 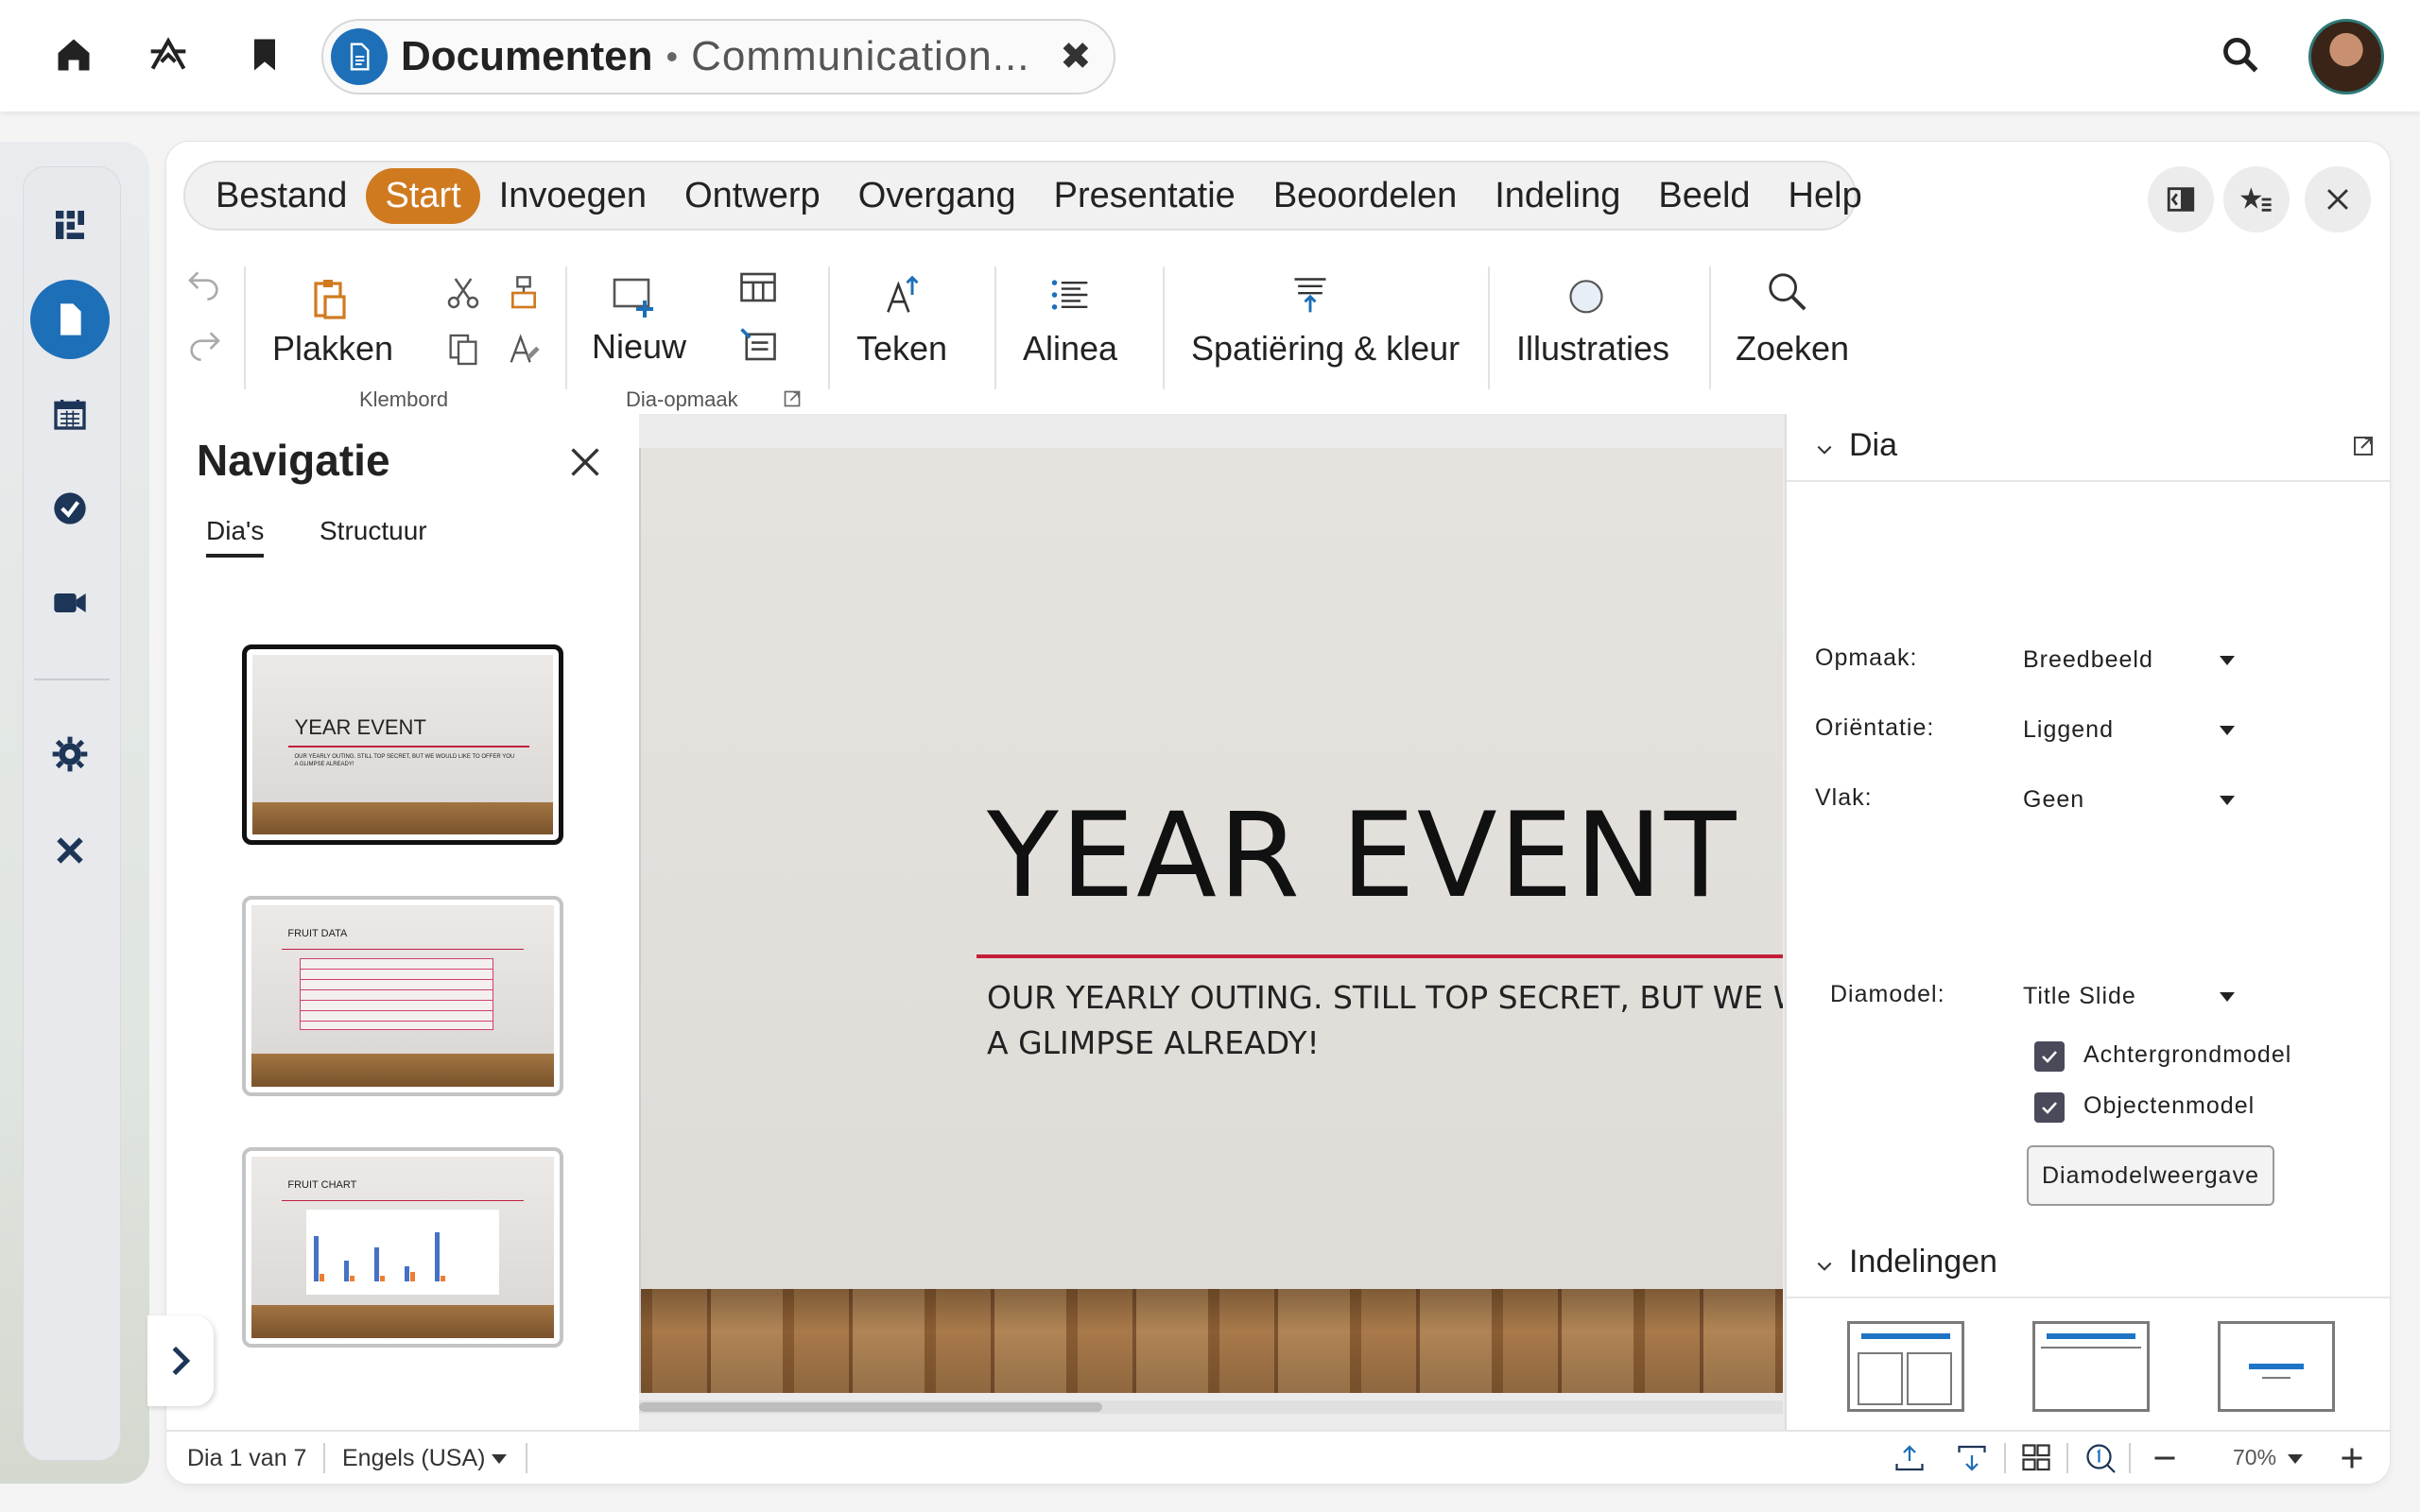 I want to click on undo-icon, so click(x=204, y=283).